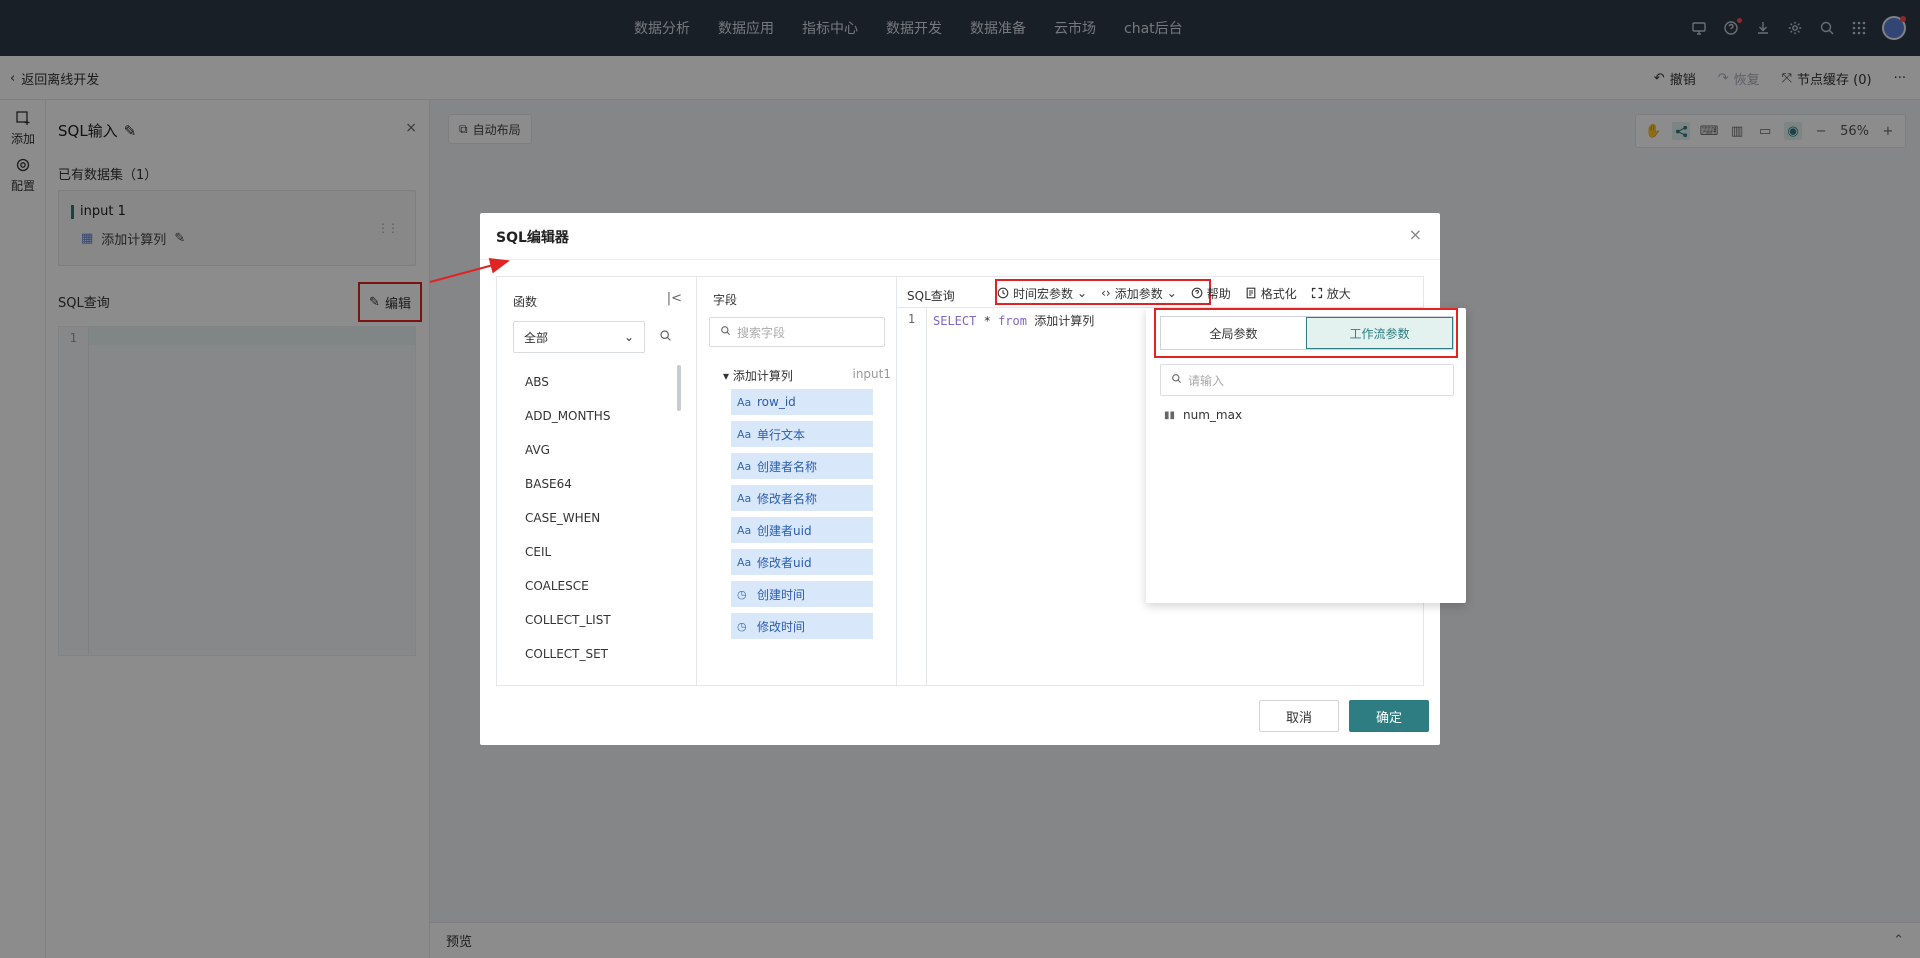  Describe the element at coordinates (871, 374) in the screenshot. I see `field-group-source: input1` at that location.